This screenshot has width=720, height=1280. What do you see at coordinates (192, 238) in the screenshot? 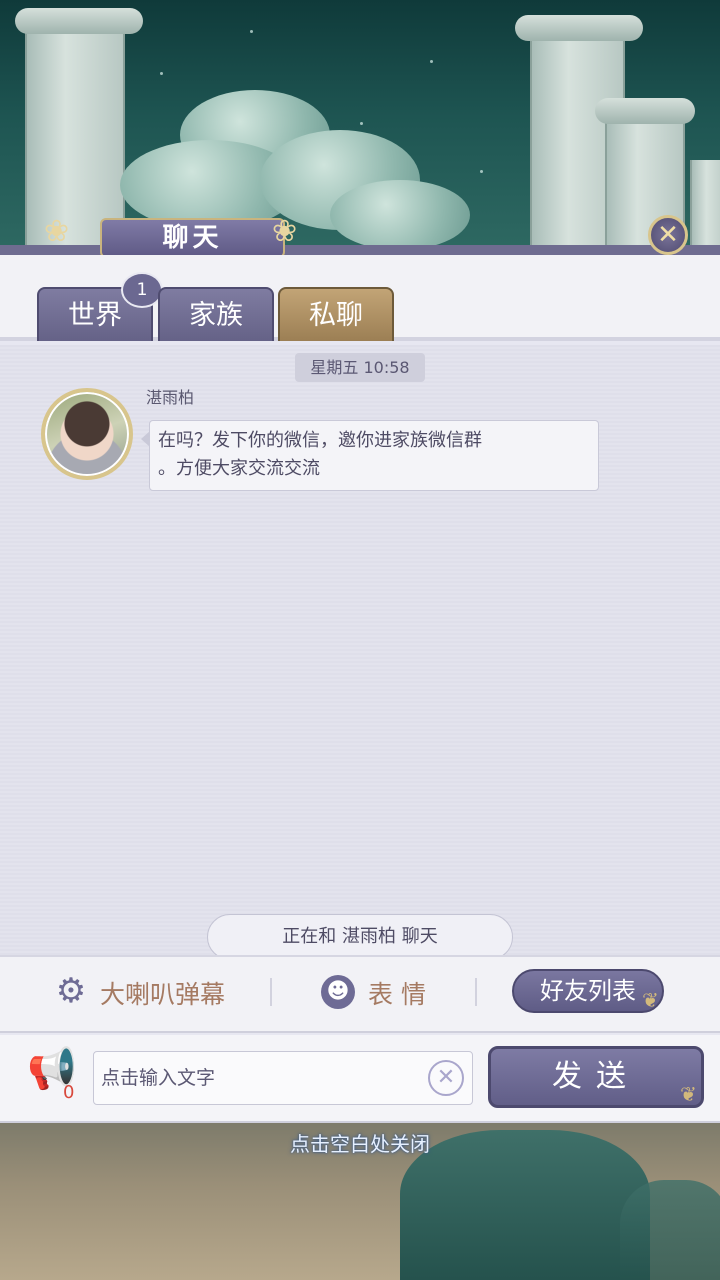
I see `panel-title: 聊天` at bounding box center [192, 238].